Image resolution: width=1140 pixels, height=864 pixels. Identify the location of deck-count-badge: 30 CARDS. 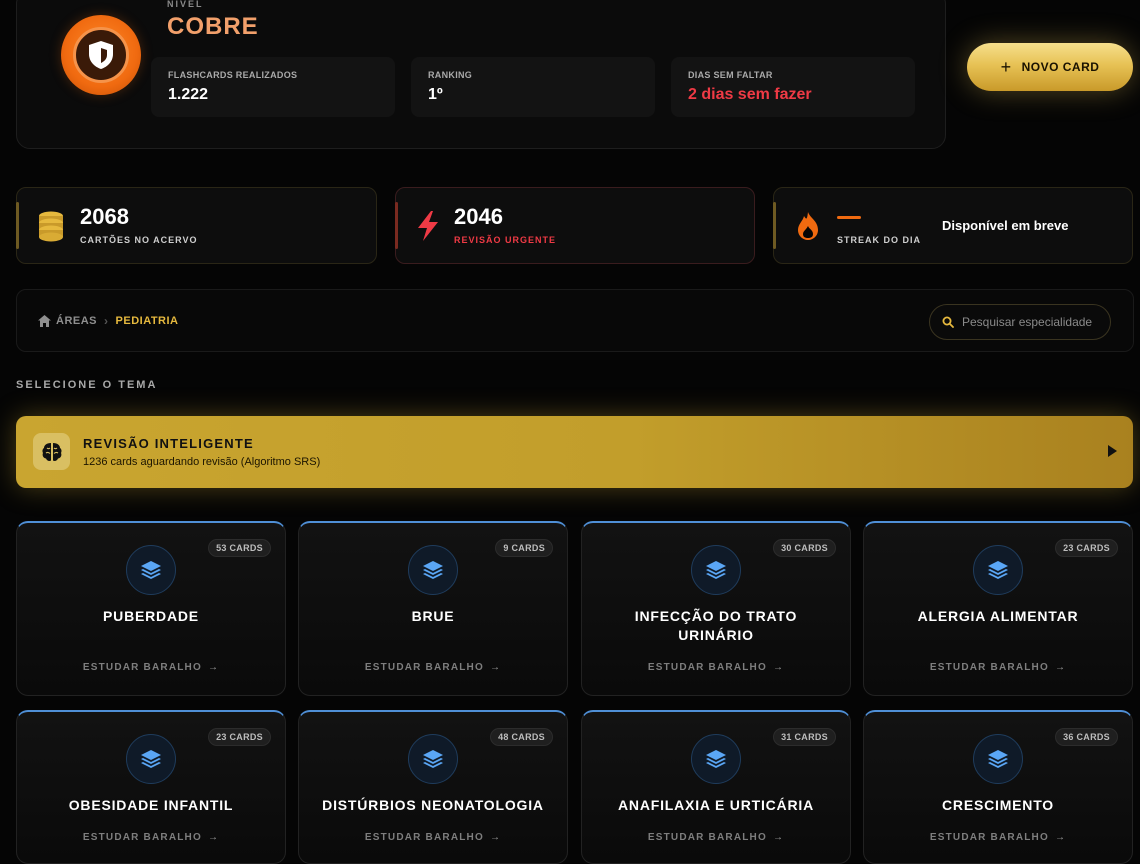
(804, 548).